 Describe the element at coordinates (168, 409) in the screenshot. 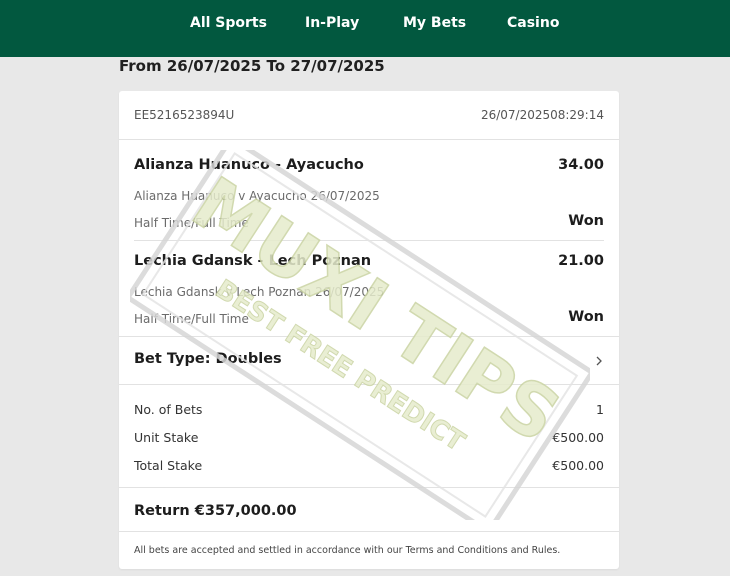

I see `no-of-bets-label: No. of Bets` at that location.